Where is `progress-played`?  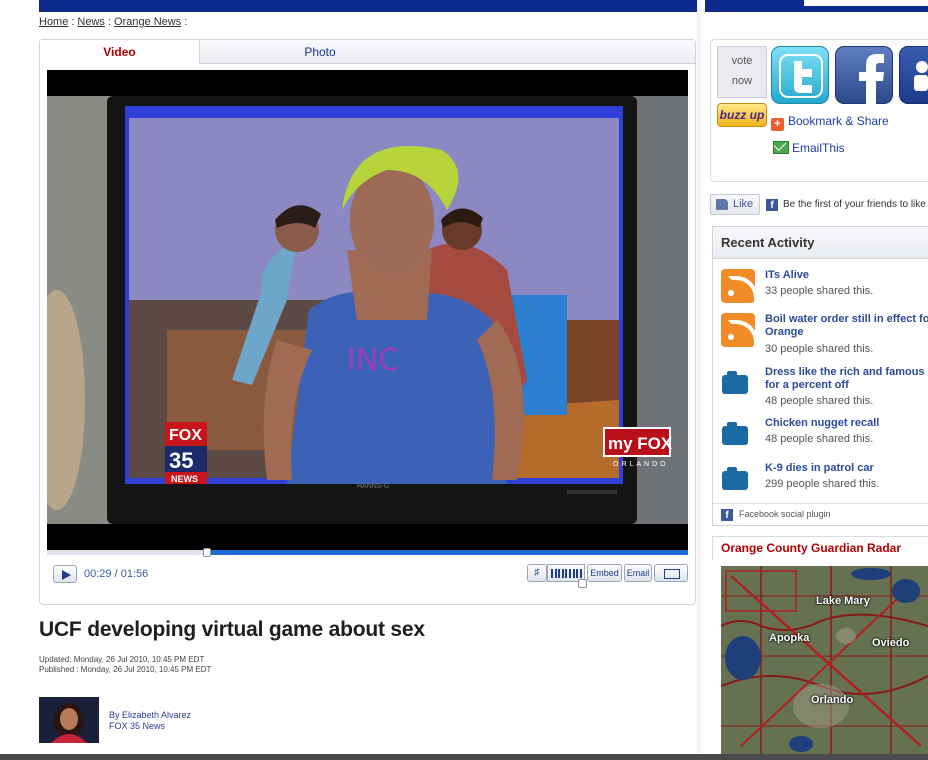 progress-played is located at coordinates (127, 552).